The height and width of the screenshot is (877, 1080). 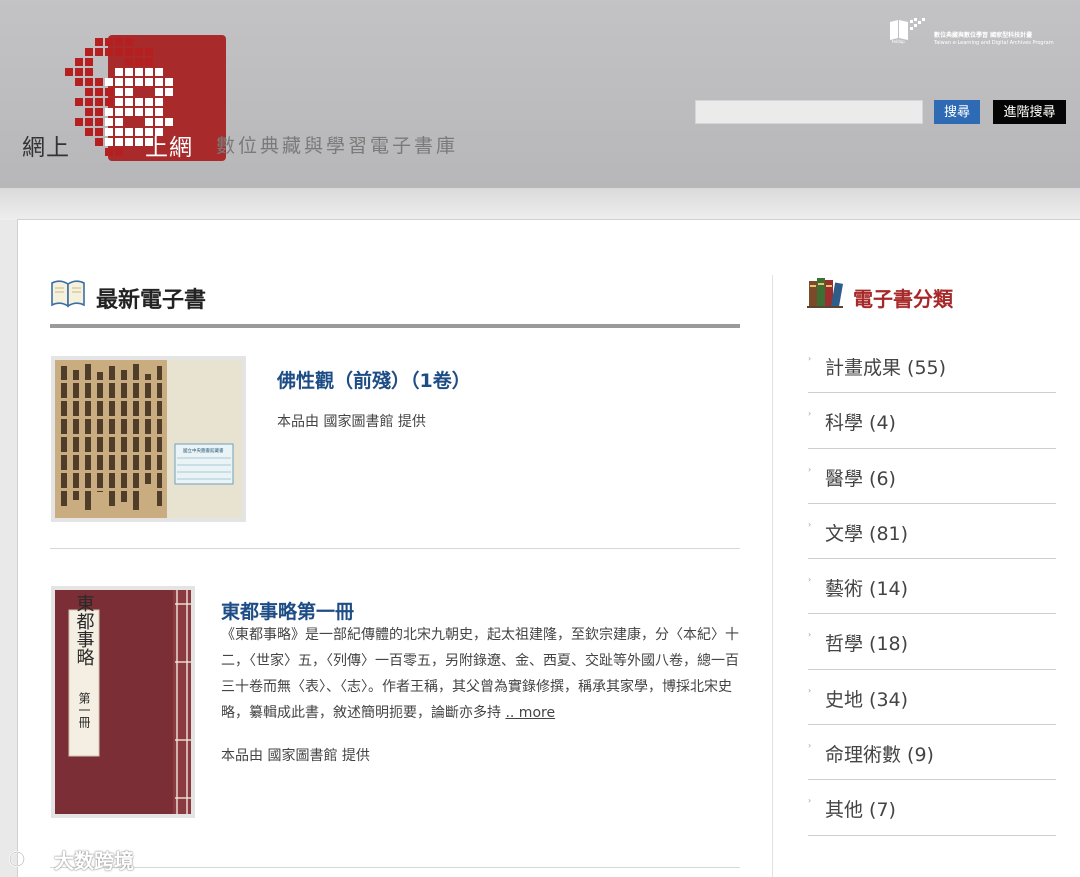 I want to click on teldap-mark-text: teldap, so click(x=898, y=41).